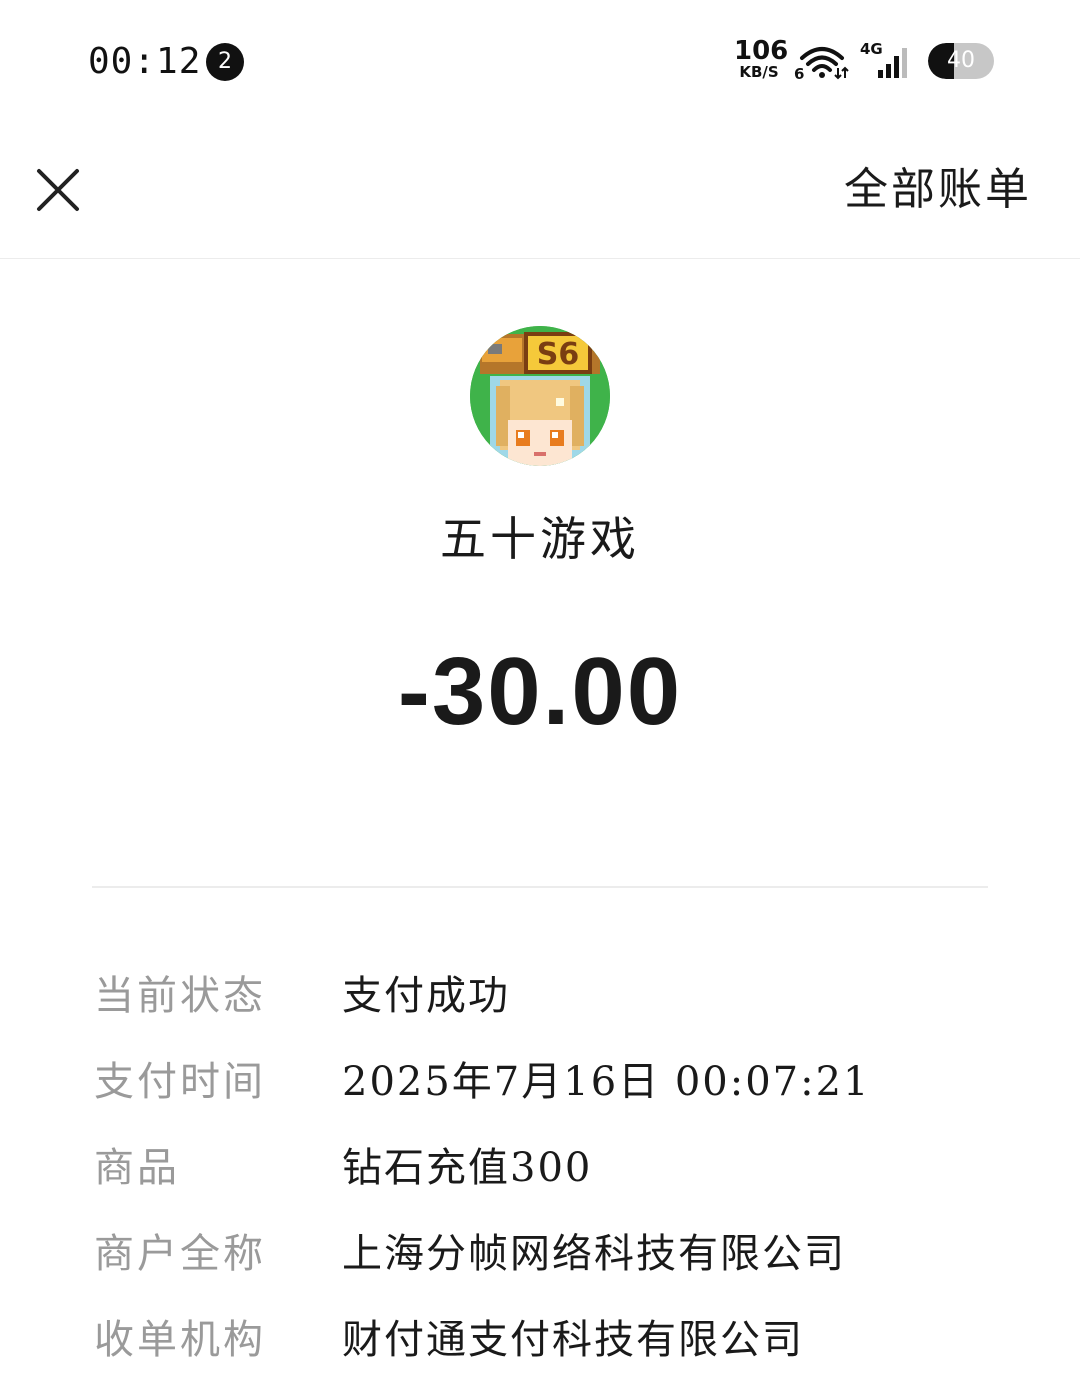 This screenshot has width=1080, height=1393. Describe the element at coordinates (799, 72) in the screenshot. I see `wifi-generation-label: 6` at that location.